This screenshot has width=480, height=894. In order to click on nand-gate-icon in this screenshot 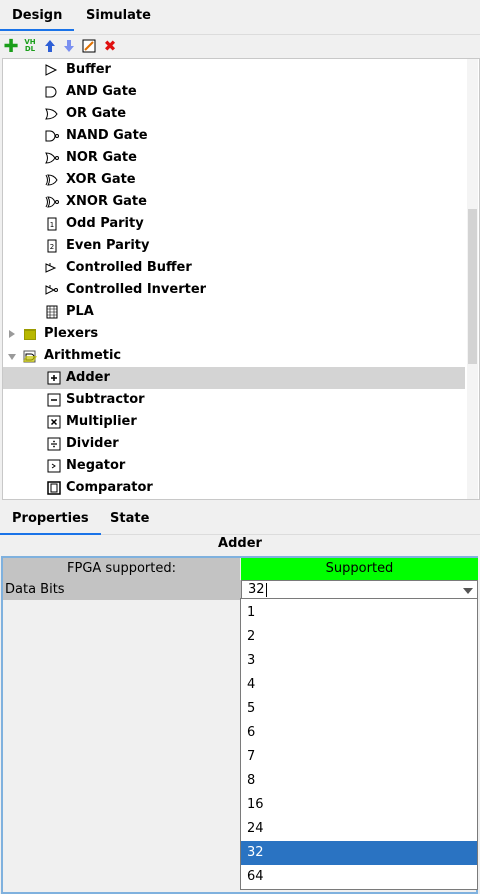, I will do `click(52, 136)`.